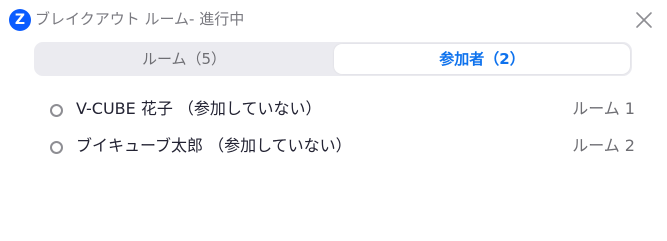 The image size is (667, 241). I want to click on zoom-app-icon: Z, so click(20, 20).